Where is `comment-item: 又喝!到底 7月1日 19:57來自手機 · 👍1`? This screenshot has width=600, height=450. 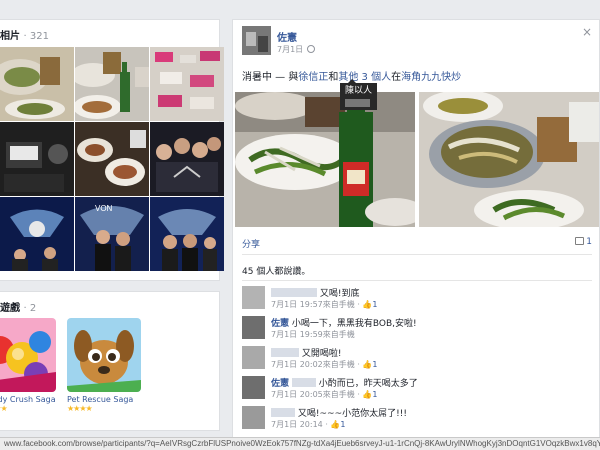
comment-item: 又喝!到底 7月1日 19:57來自手機 · 👍1 is located at coordinates (417, 300).